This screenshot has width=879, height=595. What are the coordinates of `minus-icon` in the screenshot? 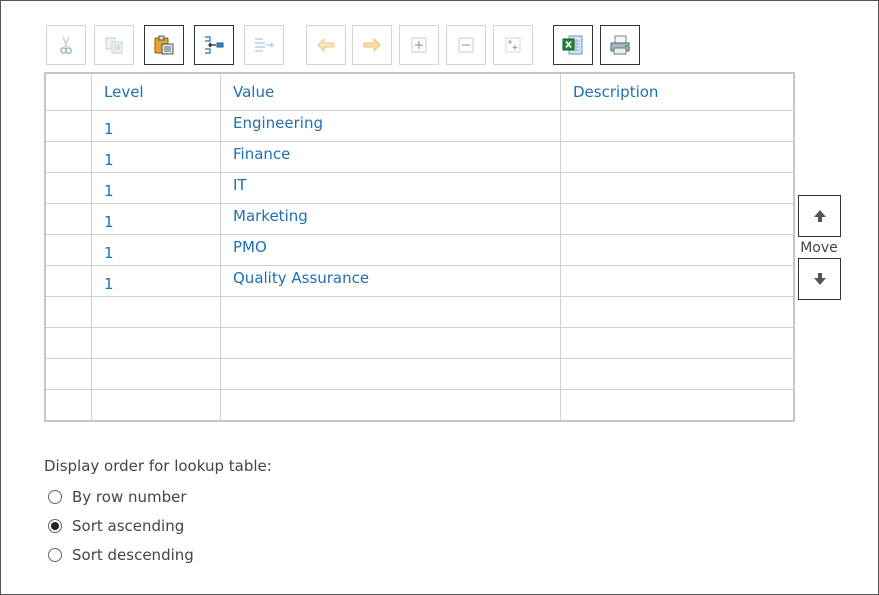 It's located at (466, 45).